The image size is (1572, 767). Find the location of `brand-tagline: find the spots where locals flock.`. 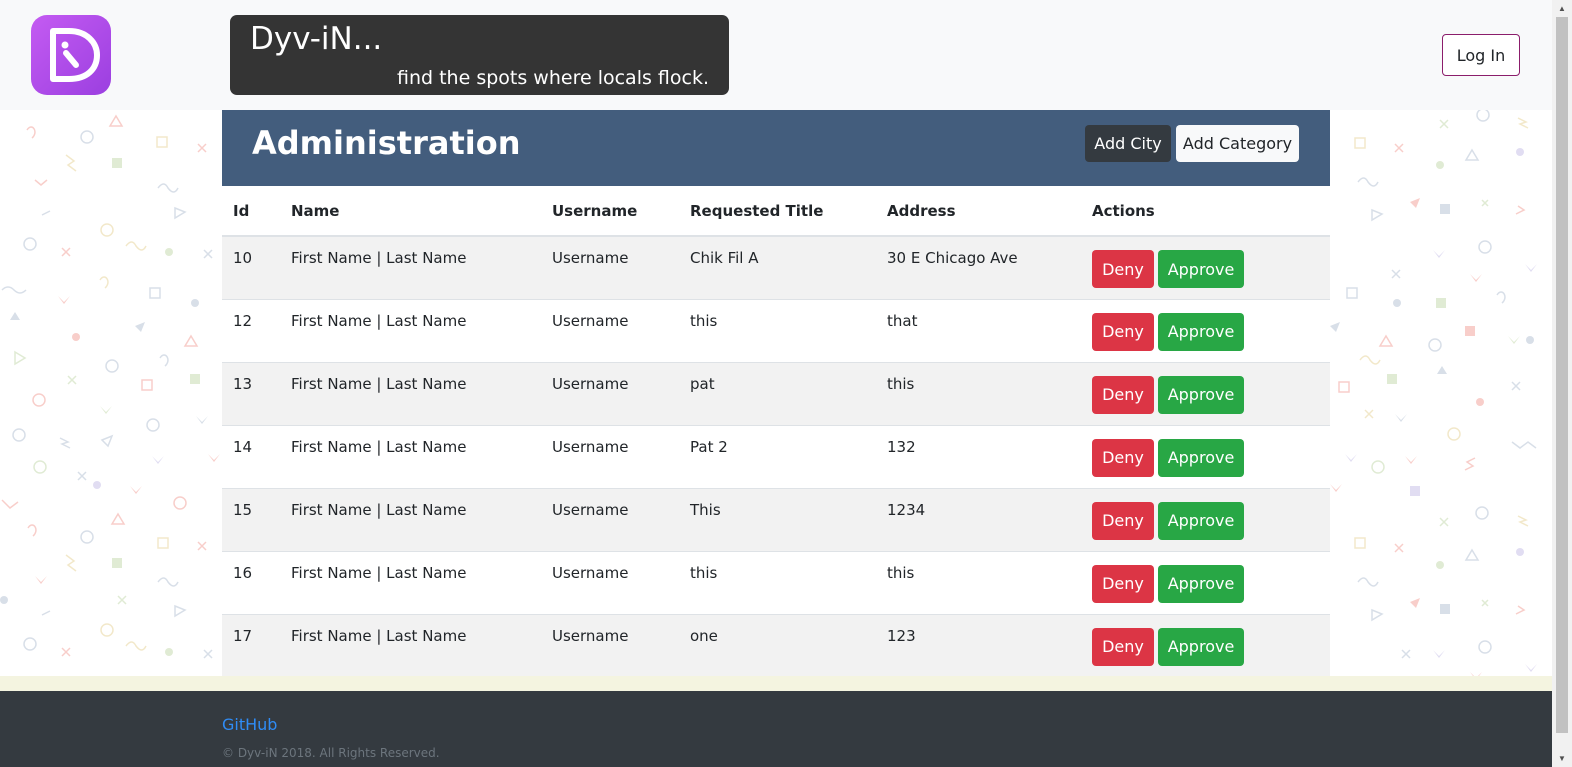

brand-tagline: find the spots where locals flock. is located at coordinates (553, 78).